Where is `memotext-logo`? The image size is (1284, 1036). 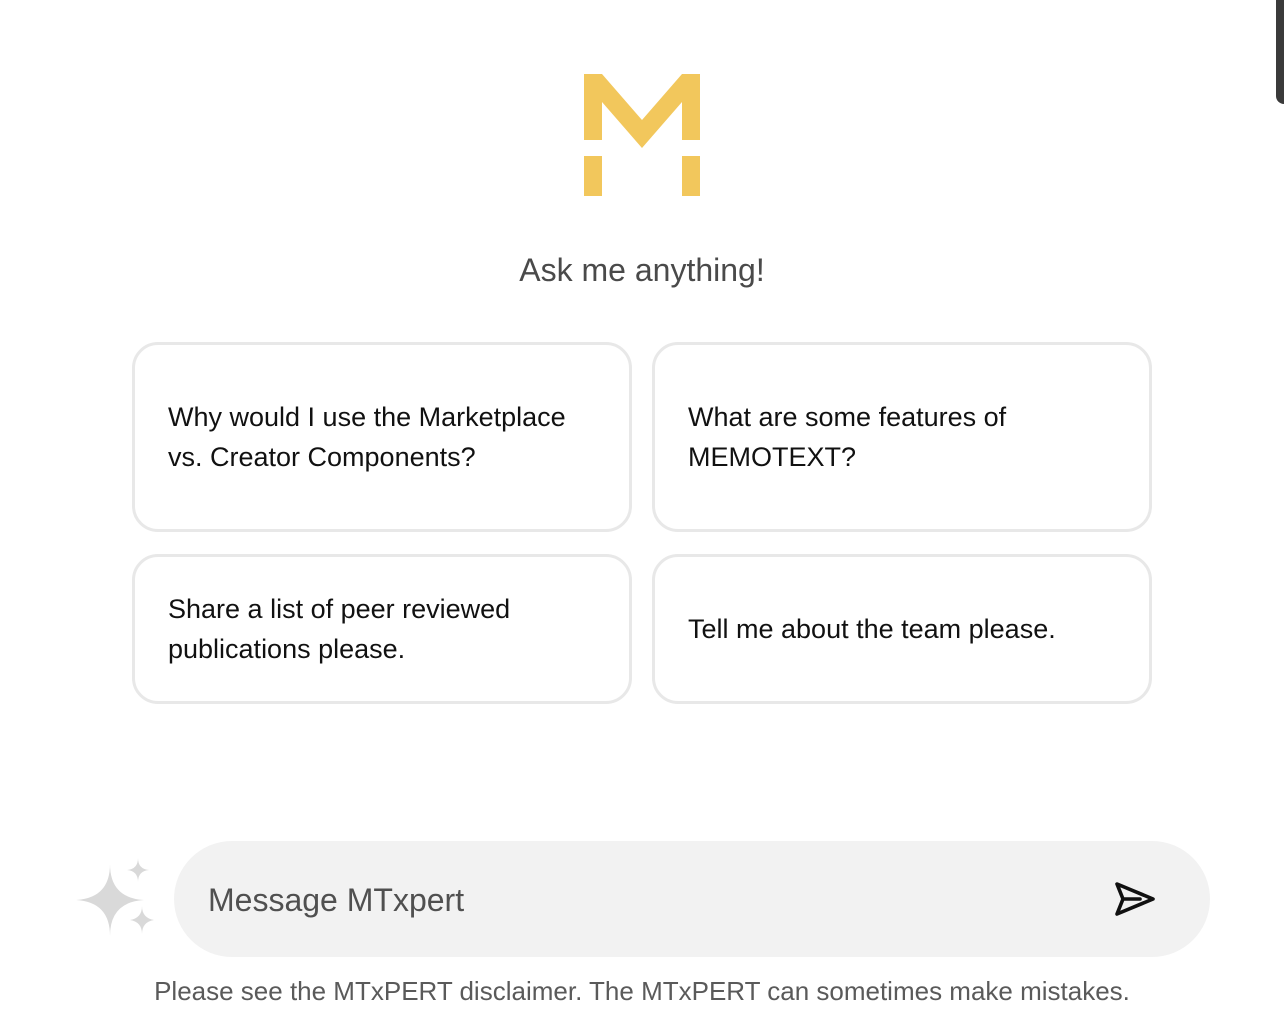
memotext-logo is located at coordinates (642, 135).